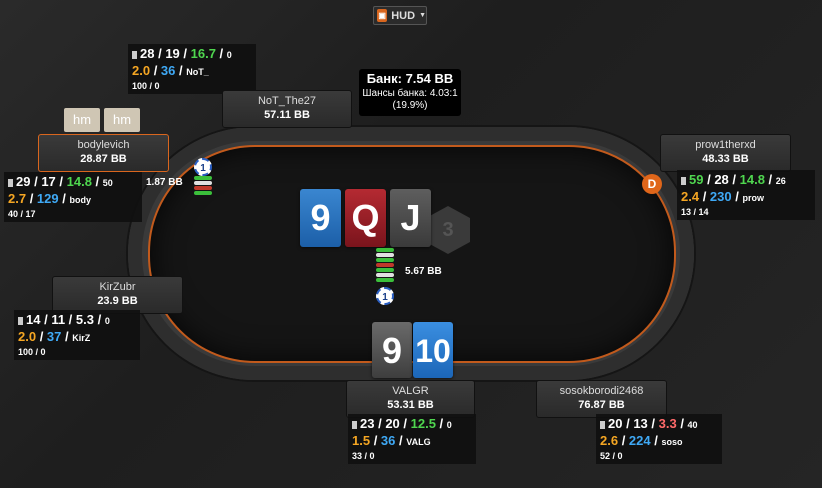 Image resolution: width=822 pixels, height=488 pixels. What do you see at coordinates (403, 15) in the screenshot?
I see `hud-label: HUD` at bounding box center [403, 15].